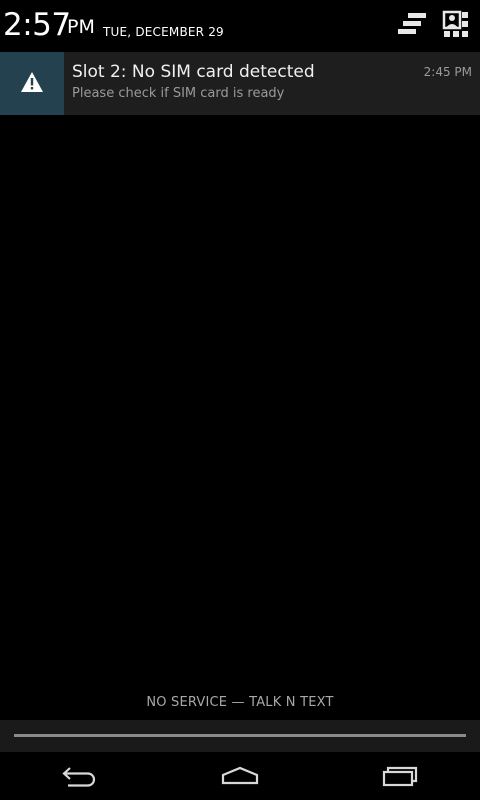 The width and height of the screenshot is (480, 800). I want to click on recent-apps-button, so click(400, 776).